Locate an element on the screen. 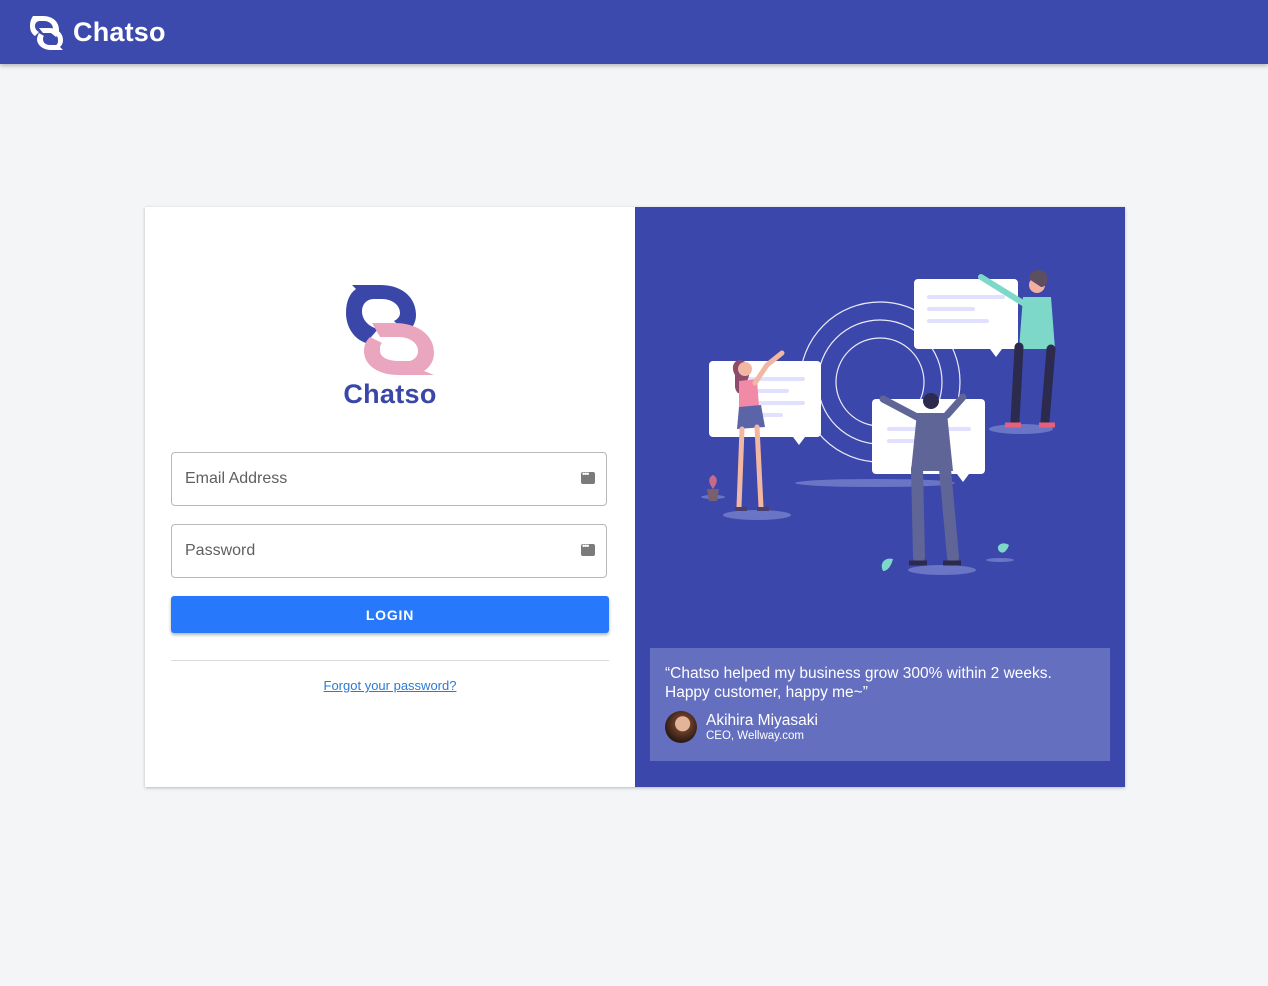  brand: Chatso is located at coordinates (97, 32).